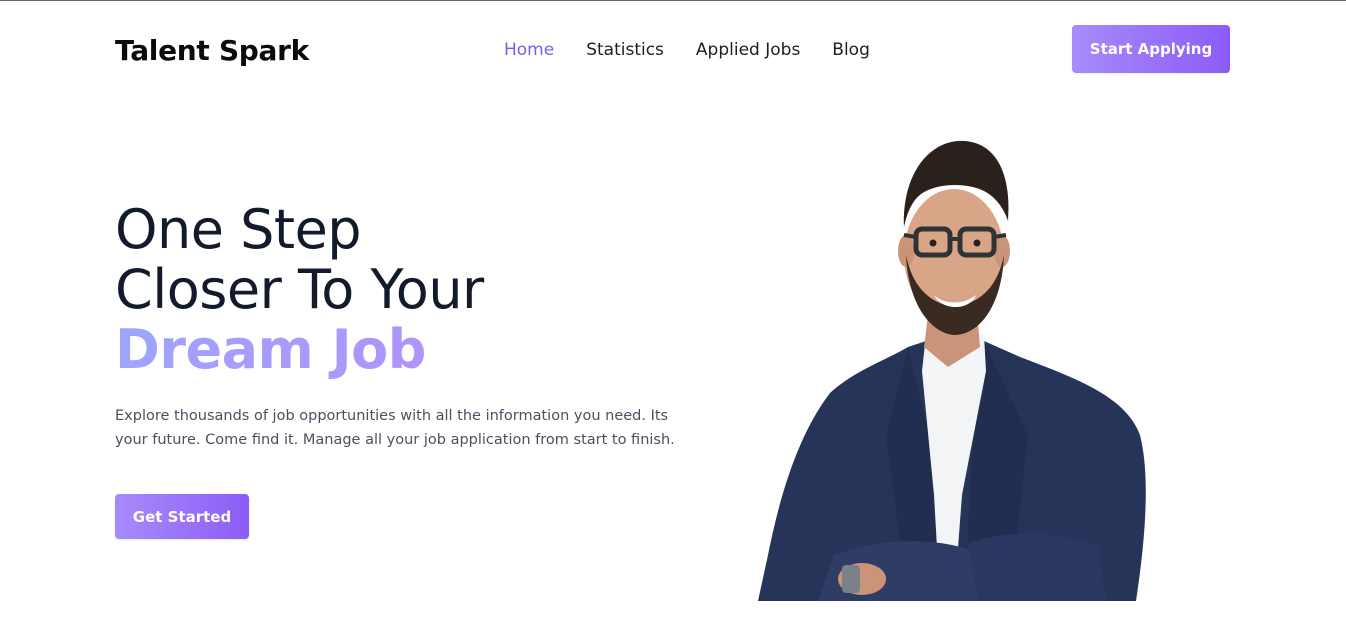  I want to click on nav-item-blog: Blog, so click(851, 50).